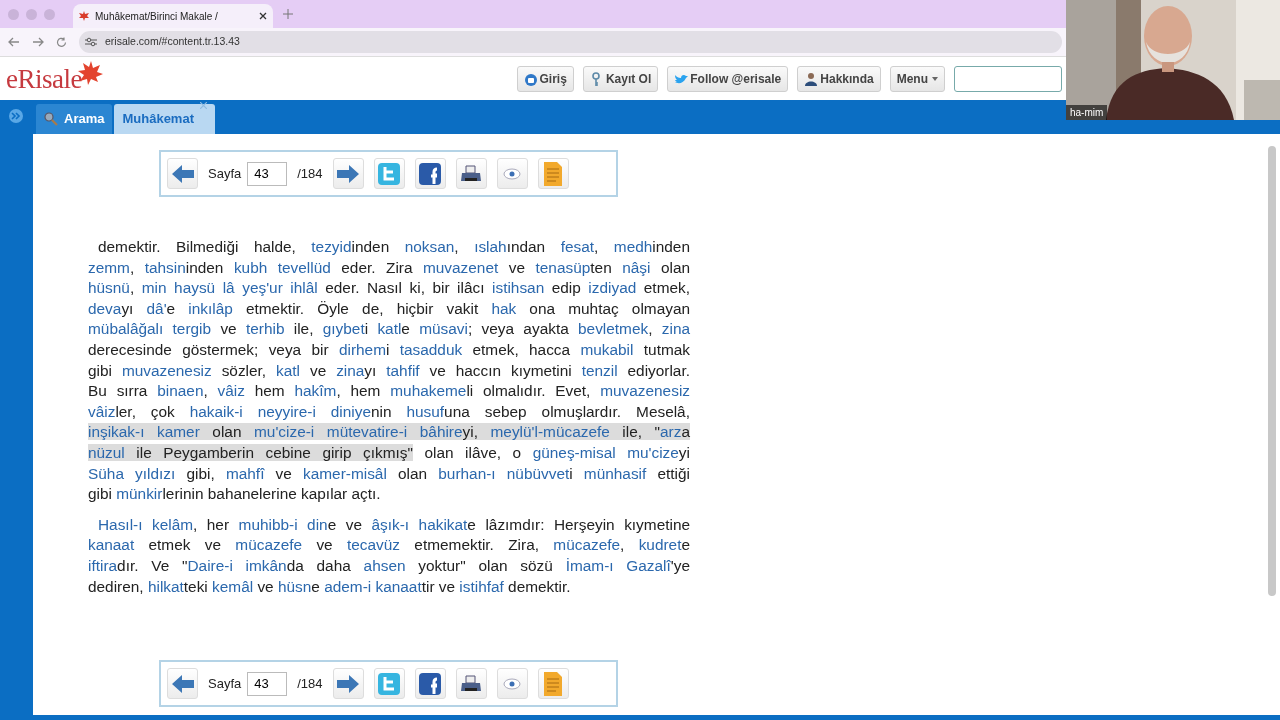 The height and width of the screenshot is (720, 1280). Describe the element at coordinates (38, 42) in the screenshot. I see `forward-icon` at that location.